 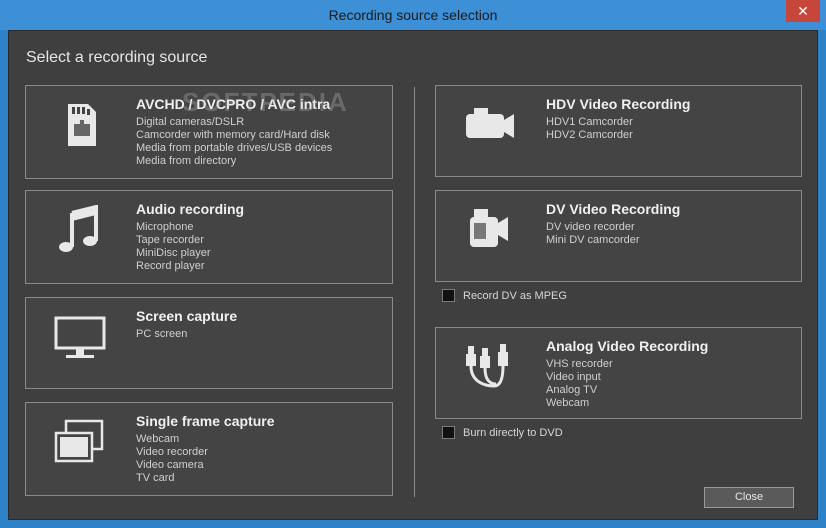 I want to click on window-close-button: ✕, so click(x=803, y=11).